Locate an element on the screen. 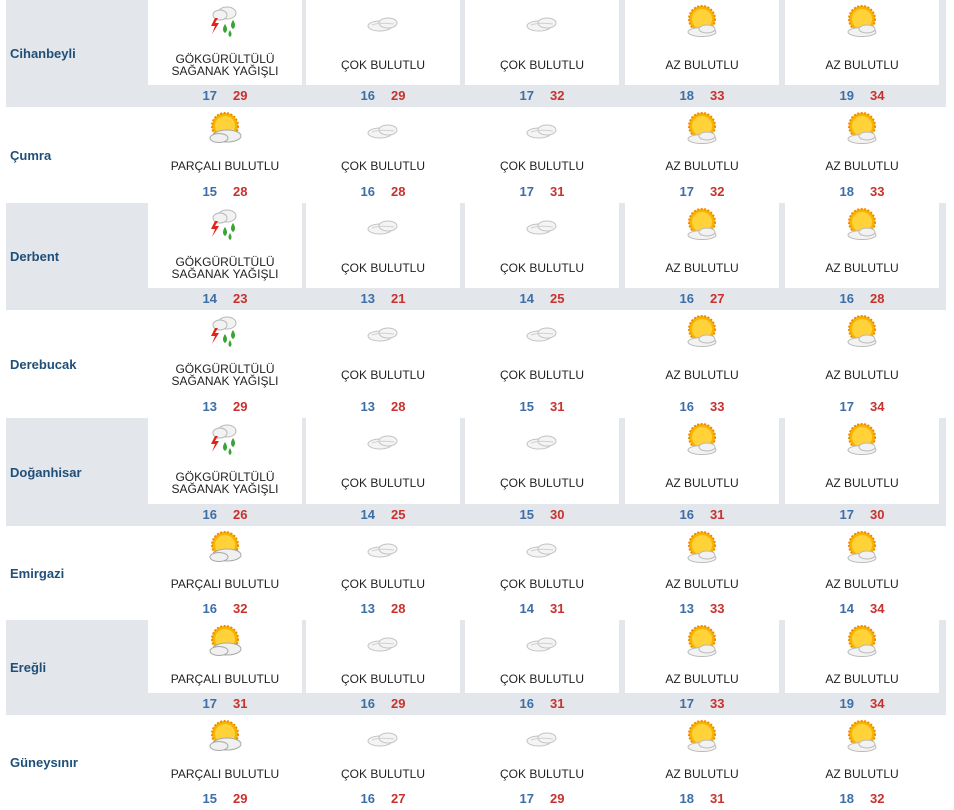 Image resolution: width=954 pixels, height=810 pixels. city-name: Güneysınır is located at coordinates (76, 762).